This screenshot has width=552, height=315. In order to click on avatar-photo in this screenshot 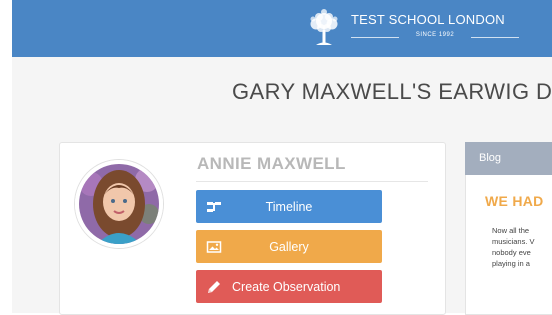, I will do `click(119, 204)`.